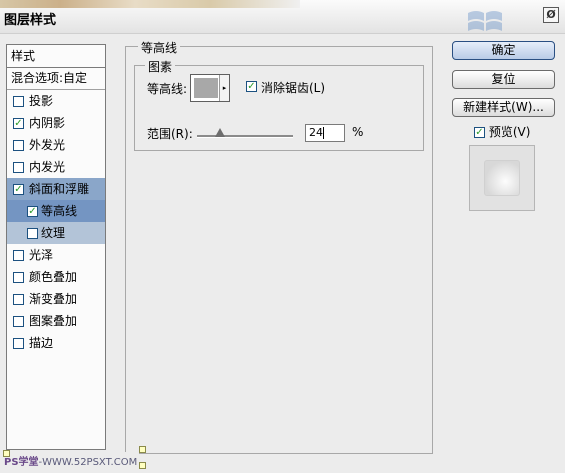 The height and width of the screenshot is (473, 565). Describe the element at coordinates (41, 101) in the screenshot. I see `list-item-label: 投影` at that location.